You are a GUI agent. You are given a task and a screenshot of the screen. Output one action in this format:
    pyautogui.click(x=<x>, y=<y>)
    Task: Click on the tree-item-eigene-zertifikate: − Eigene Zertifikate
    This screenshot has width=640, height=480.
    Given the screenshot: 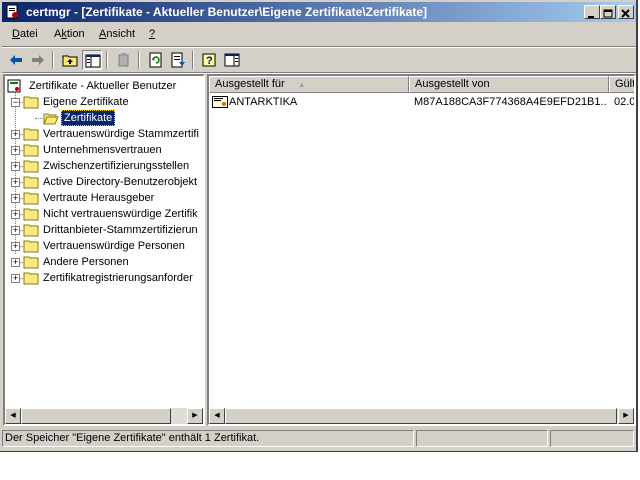 What is the action you would take?
    pyautogui.click(x=104, y=102)
    